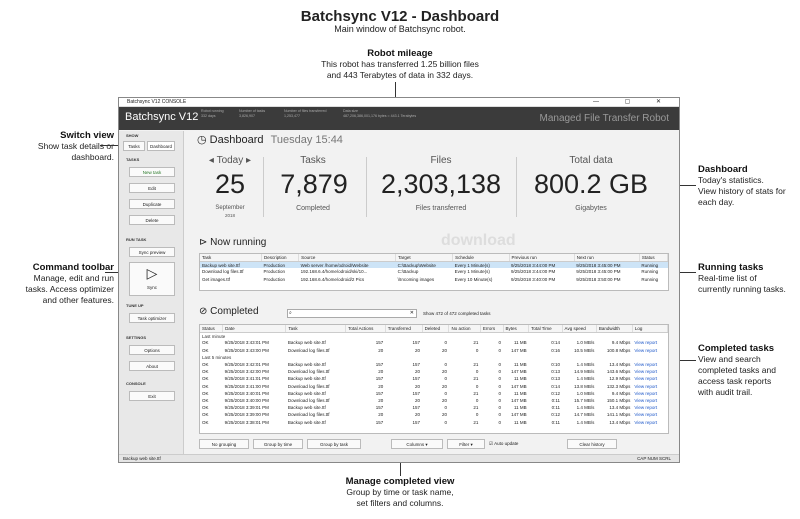 This screenshot has height=519, width=800. Describe the element at coordinates (247, 116) in the screenshot. I see `stat-value: 3,826,907` at that location.